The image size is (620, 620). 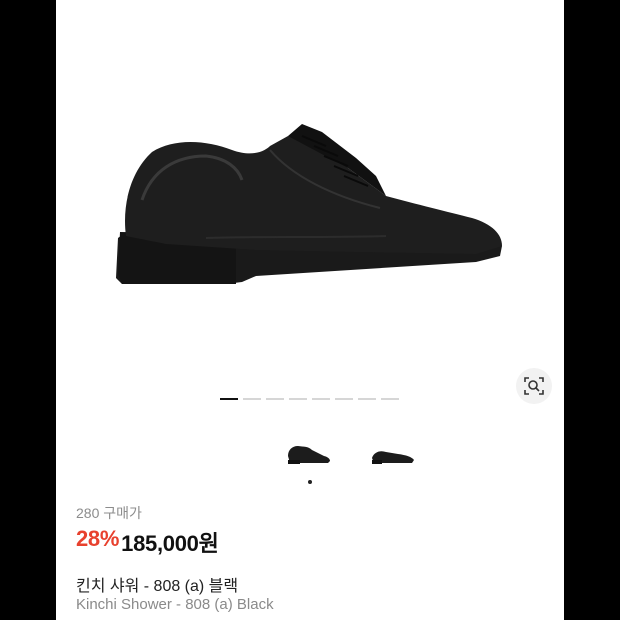 I want to click on product-name-english: Kinchi Shower - 808 (a) Black, so click(x=175, y=604).